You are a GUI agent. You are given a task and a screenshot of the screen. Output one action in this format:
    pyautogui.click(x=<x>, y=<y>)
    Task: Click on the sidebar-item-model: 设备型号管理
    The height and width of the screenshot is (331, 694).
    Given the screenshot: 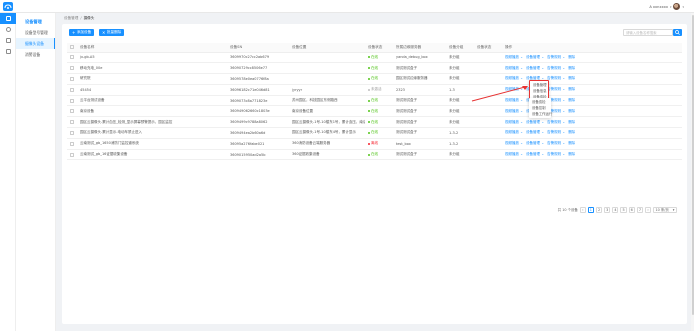 What is the action you would take?
    pyautogui.click(x=35, y=32)
    